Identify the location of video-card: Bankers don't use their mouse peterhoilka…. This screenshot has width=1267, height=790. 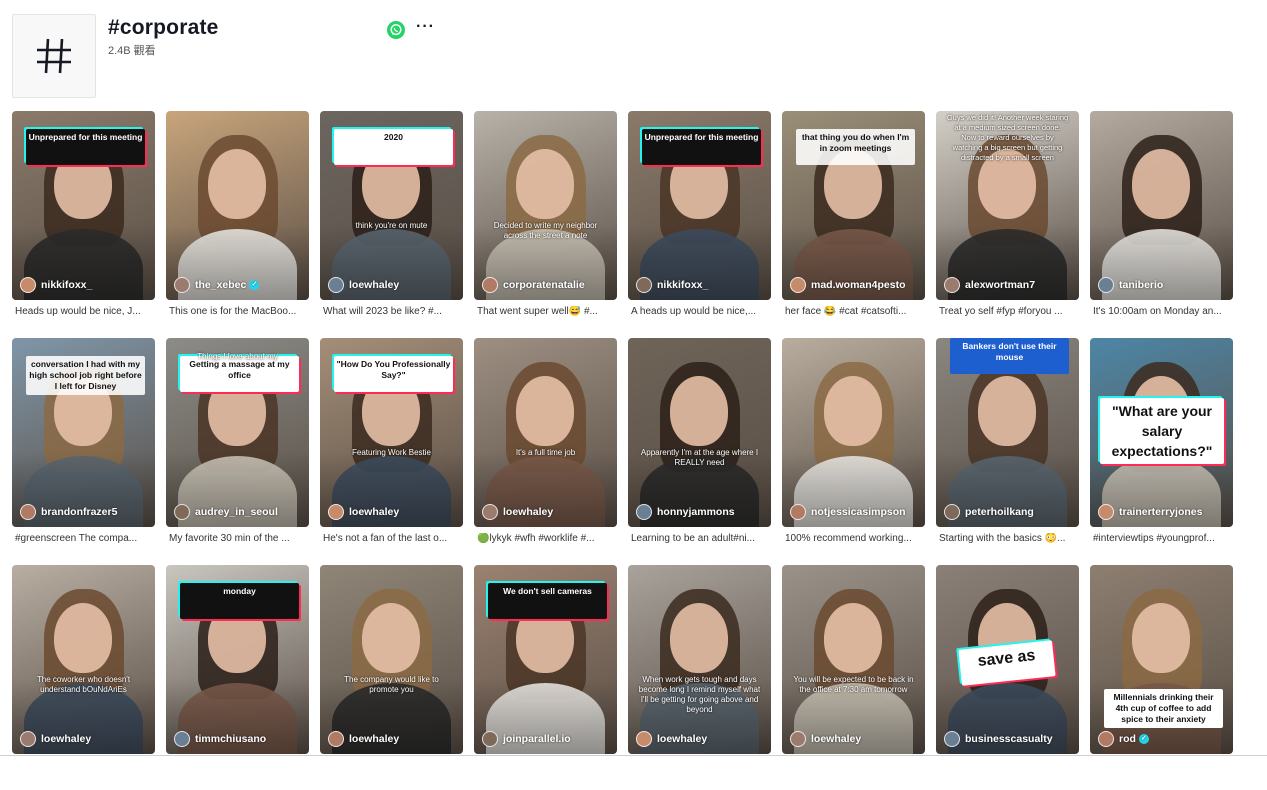
(1007, 450).